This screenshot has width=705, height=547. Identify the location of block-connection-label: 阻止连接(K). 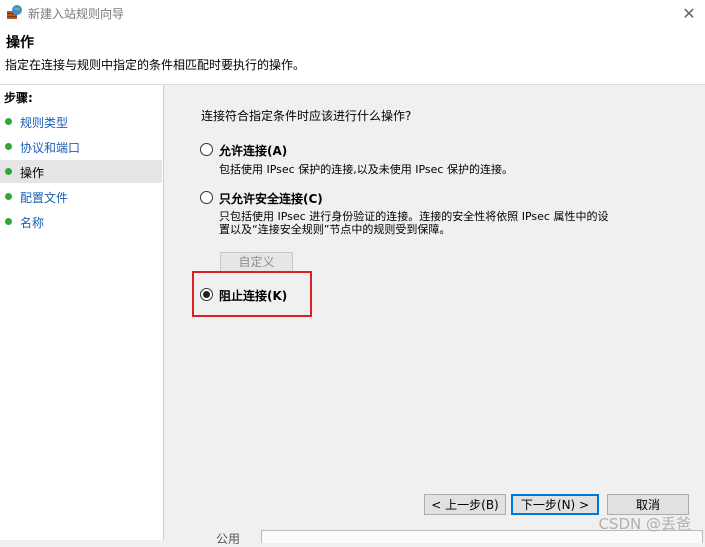
(253, 295).